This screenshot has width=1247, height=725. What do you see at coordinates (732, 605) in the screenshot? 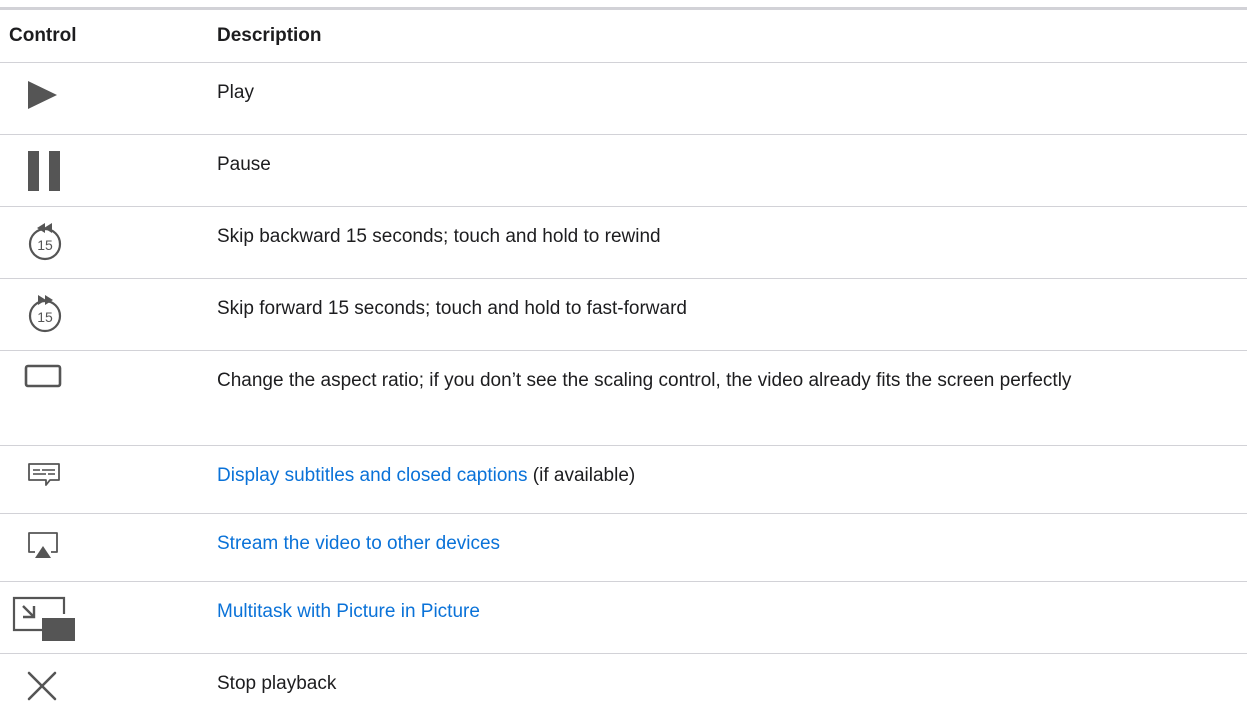
I see `description-cell: Multitask with Picture in Picture` at bounding box center [732, 605].